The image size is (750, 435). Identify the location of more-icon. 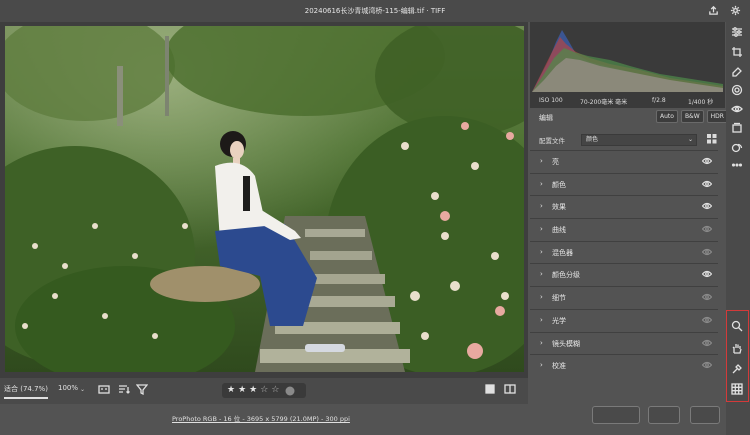
(738, 166).